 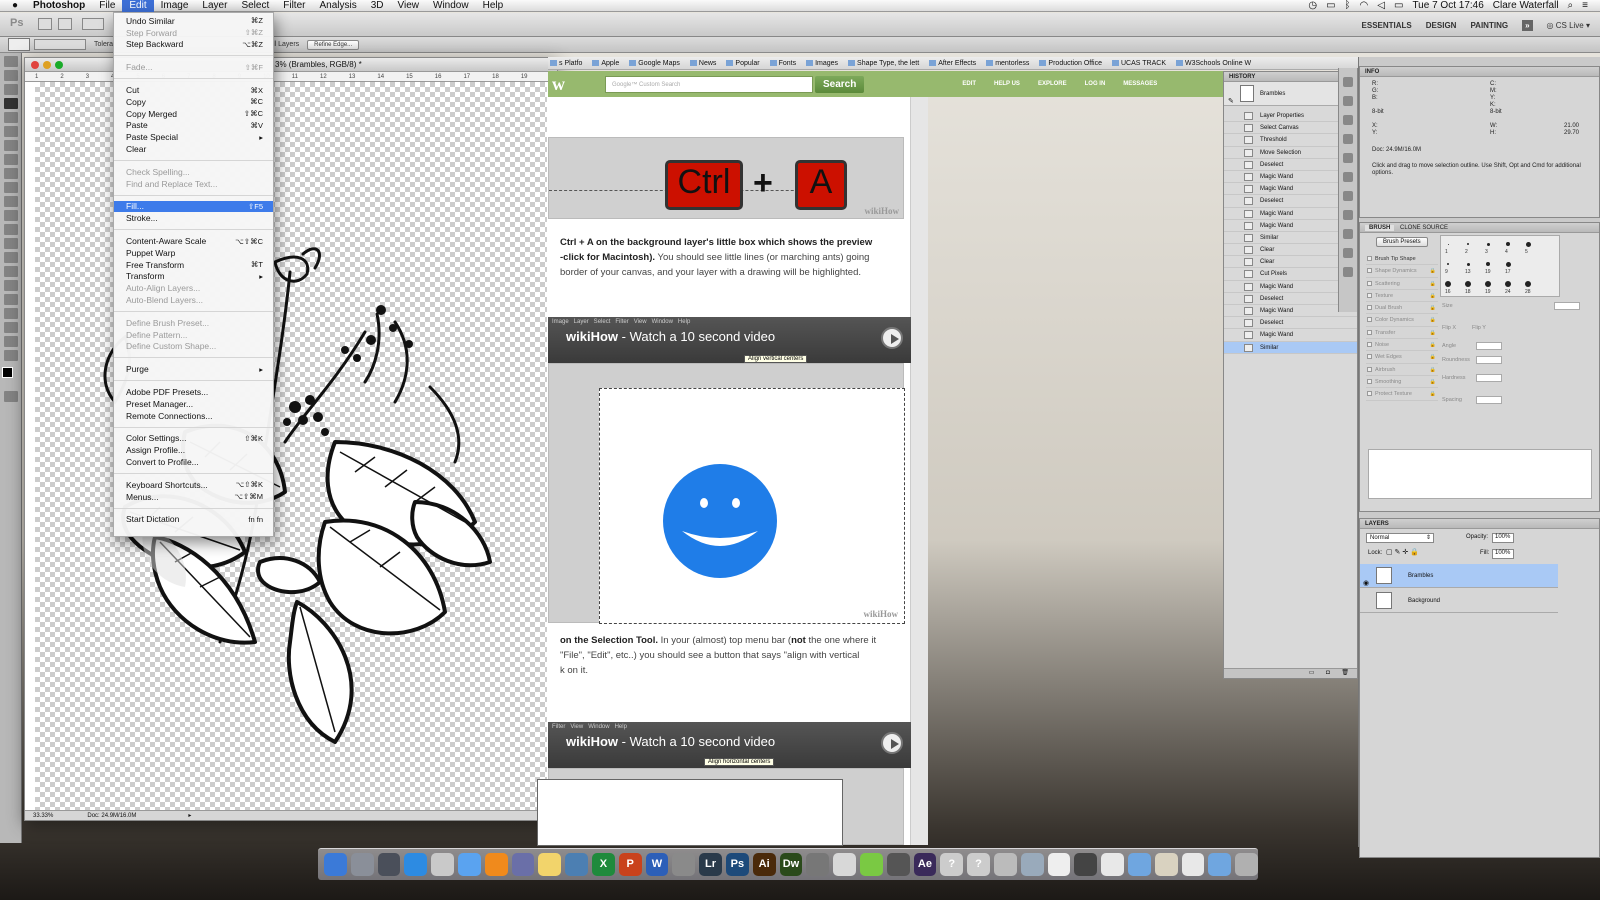 What do you see at coordinates (193, 137) in the screenshot?
I see `edit-menu-item-paste-special: Paste Special ▸` at bounding box center [193, 137].